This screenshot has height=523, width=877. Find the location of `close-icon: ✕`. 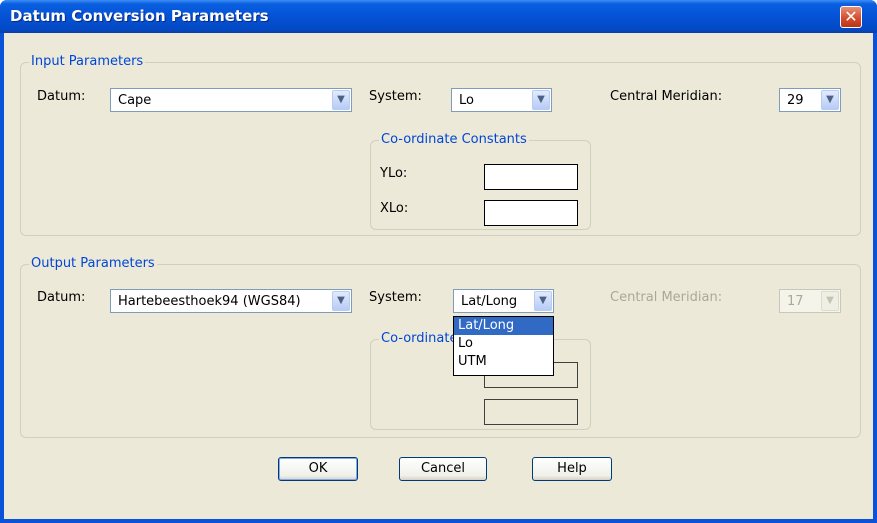

close-icon: ✕ is located at coordinates (851, 16).